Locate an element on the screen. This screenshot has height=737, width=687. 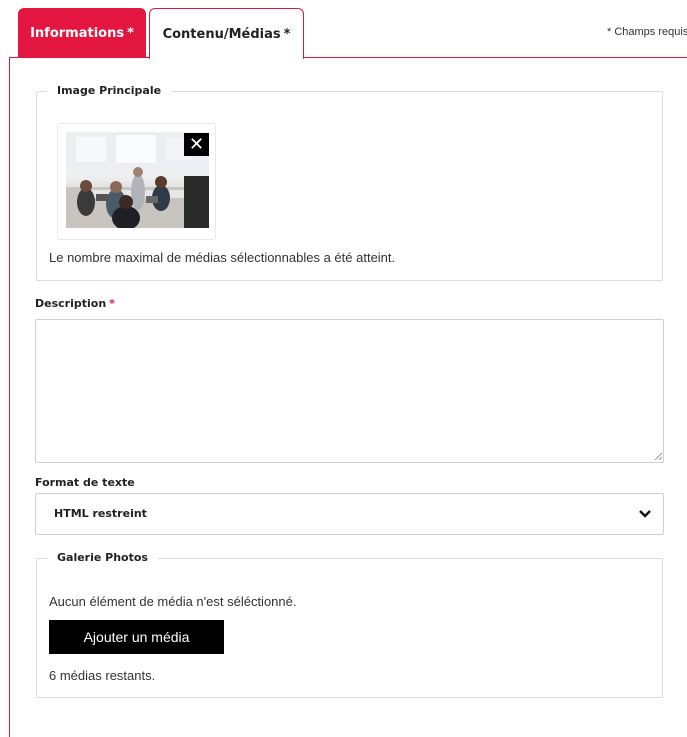
description-label: Description * is located at coordinates (75, 303).